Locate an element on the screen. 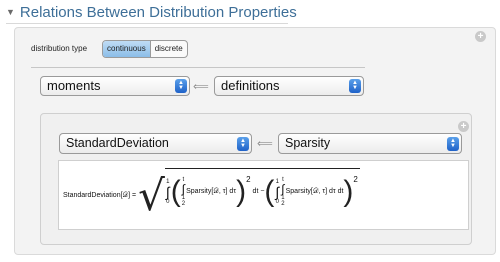  moments-dropdown-value: moments is located at coordinates (74, 85).